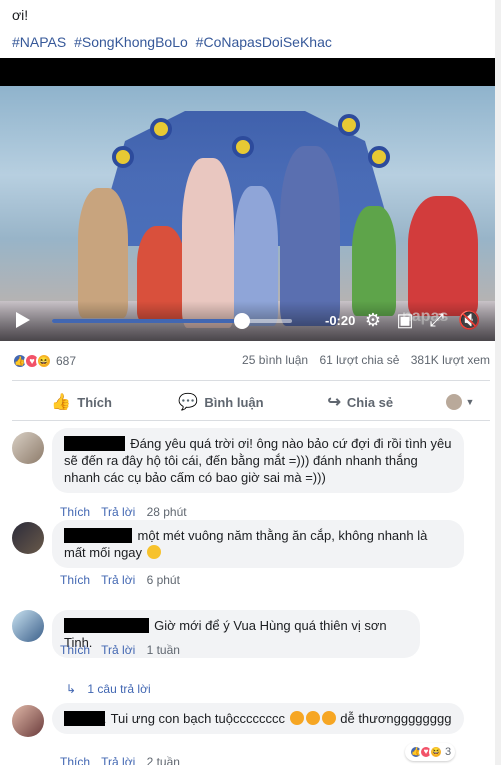  What do you see at coordinates (103, 253) in the screenshot?
I see `actor-left` at bounding box center [103, 253].